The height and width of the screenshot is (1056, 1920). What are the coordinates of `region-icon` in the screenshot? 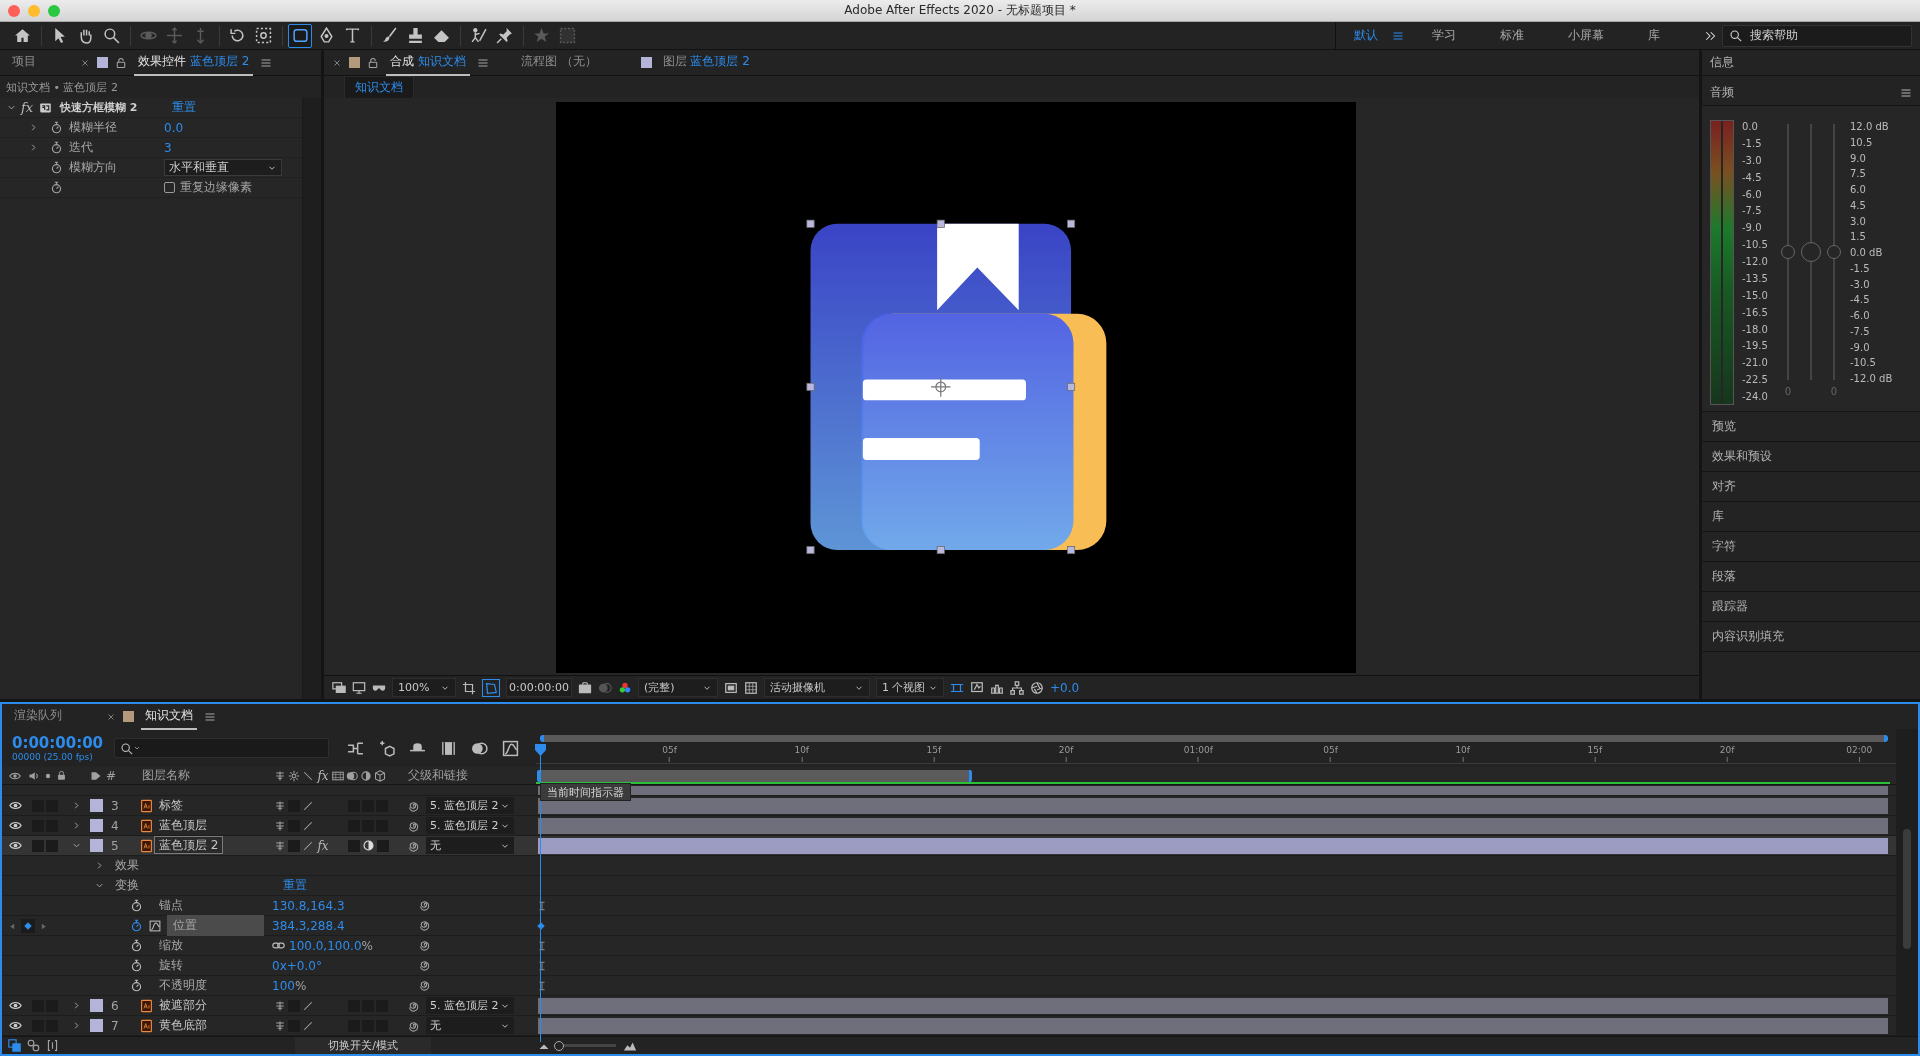 It's located at (469, 687).